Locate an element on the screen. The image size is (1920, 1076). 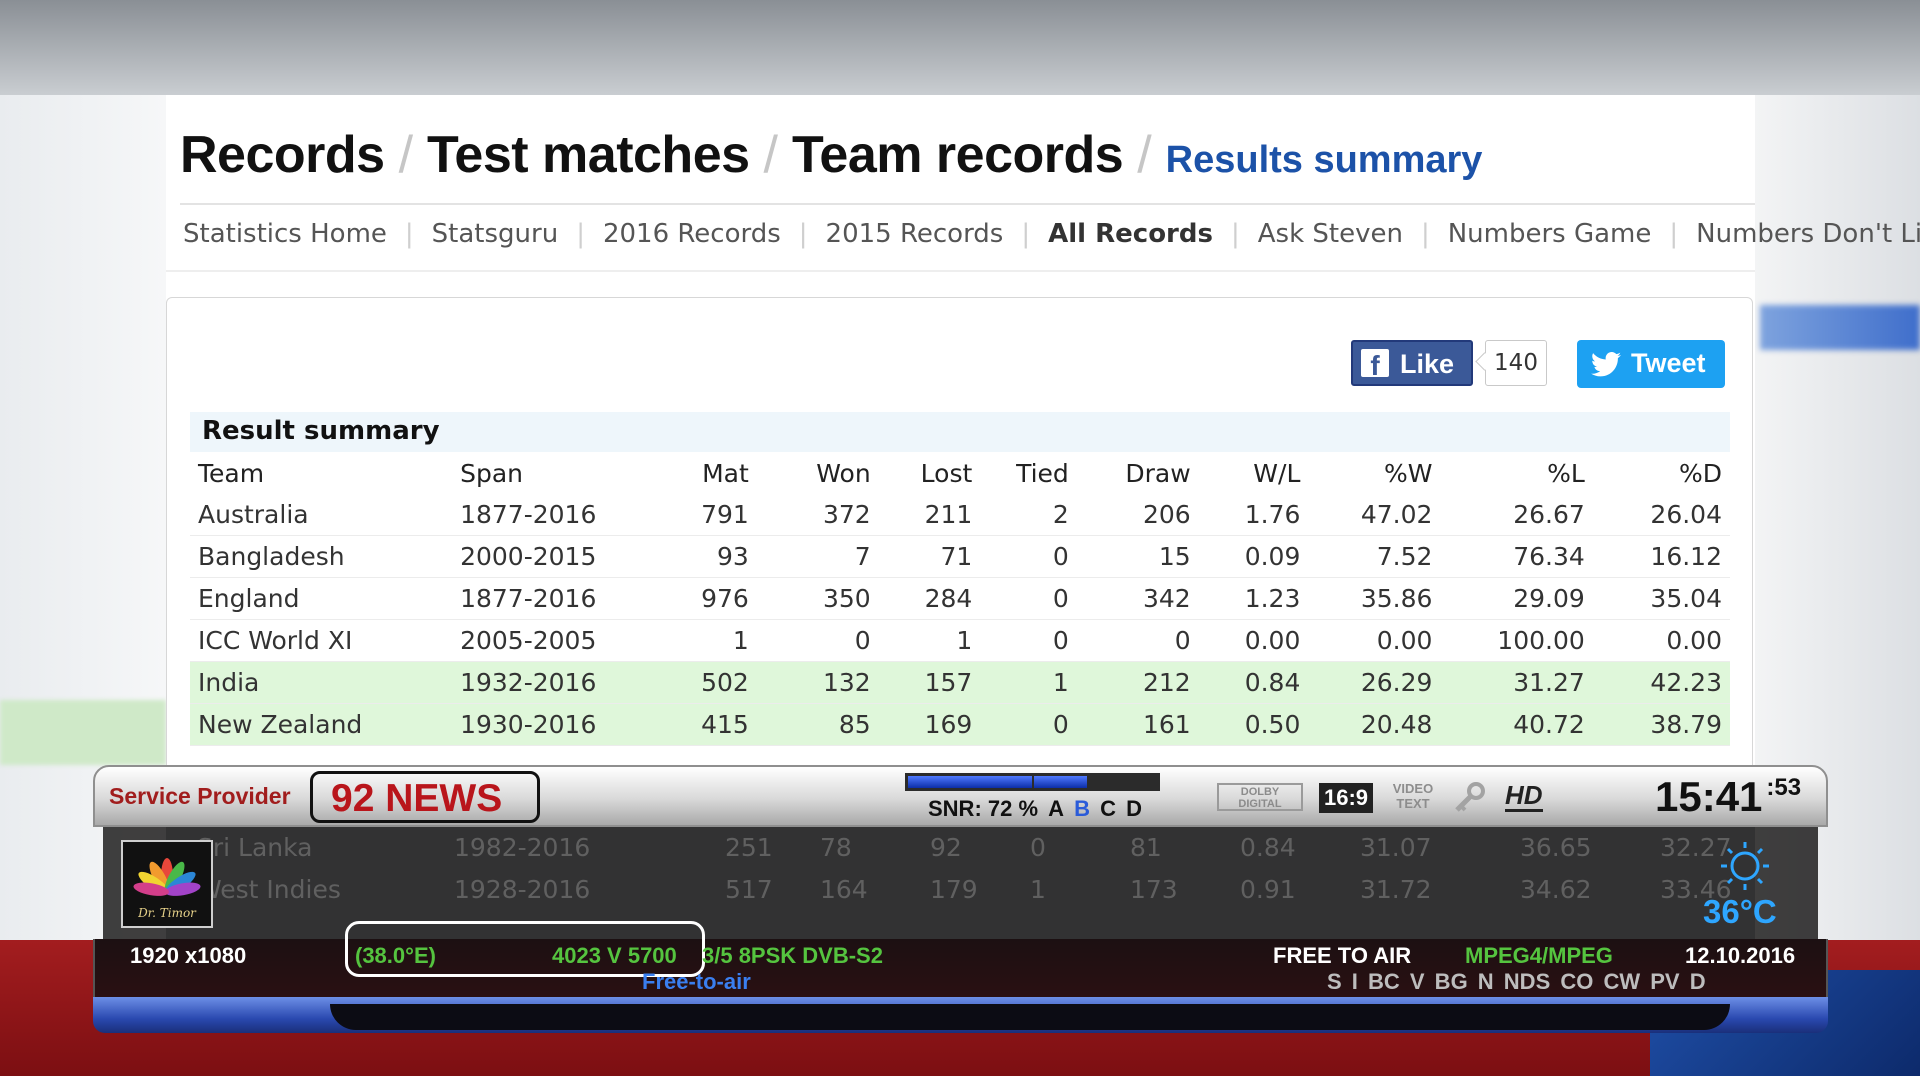
table-cell: 26.29 is located at coordinates (1374, 682).